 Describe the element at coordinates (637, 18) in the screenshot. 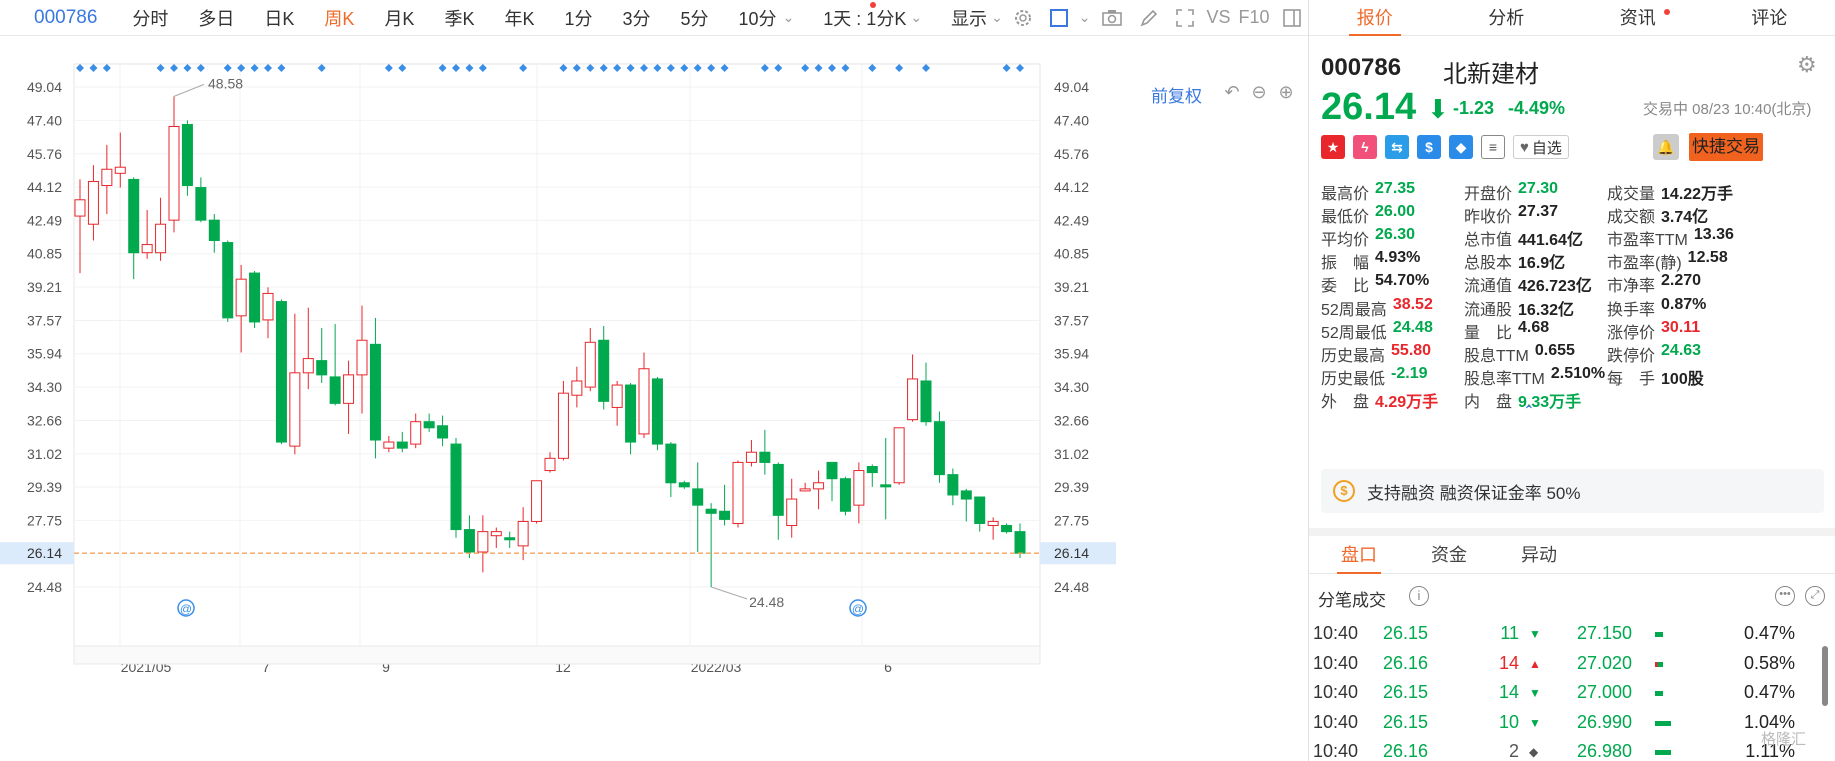

I see `period-3min: 3分` at that location.